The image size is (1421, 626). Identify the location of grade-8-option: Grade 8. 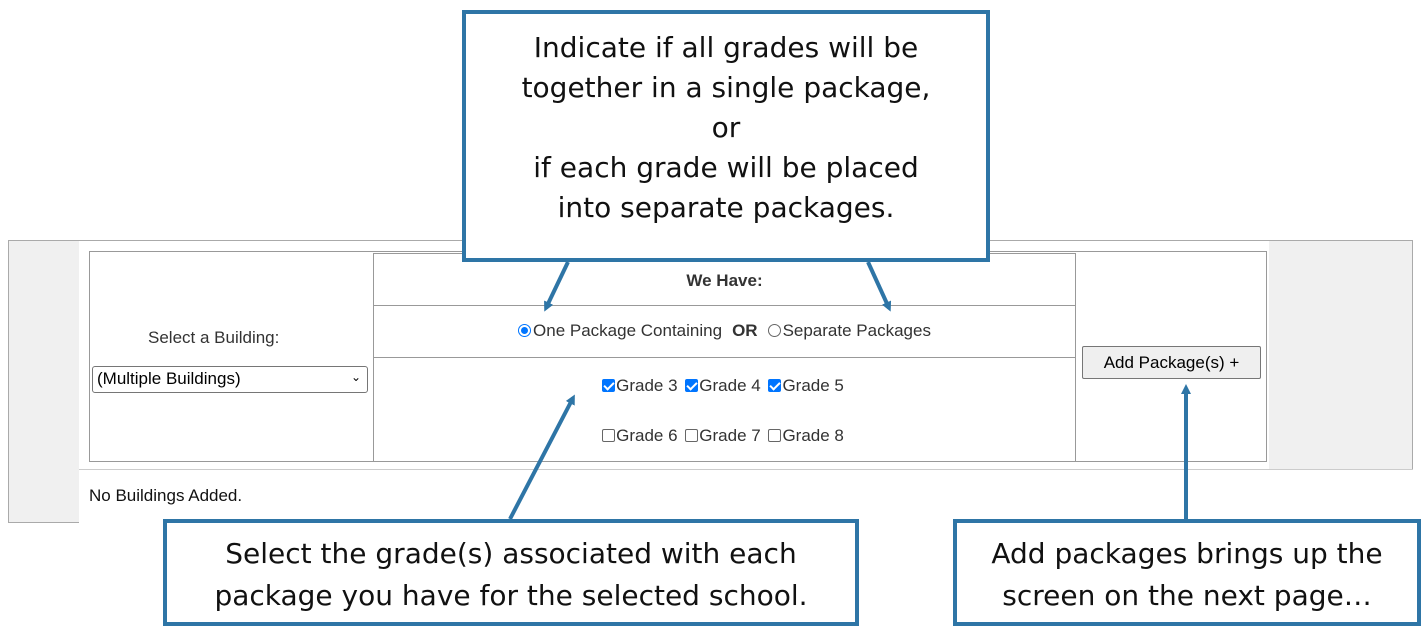
(806, 435).